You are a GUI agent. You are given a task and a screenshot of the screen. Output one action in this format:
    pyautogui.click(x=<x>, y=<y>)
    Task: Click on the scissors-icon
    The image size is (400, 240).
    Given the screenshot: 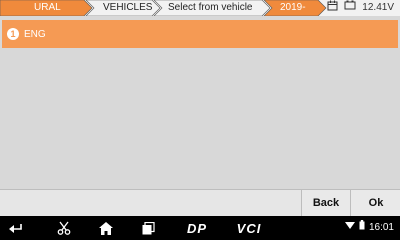 What is the action you would take?
    pyautogui.click(x=64, y=228)
    